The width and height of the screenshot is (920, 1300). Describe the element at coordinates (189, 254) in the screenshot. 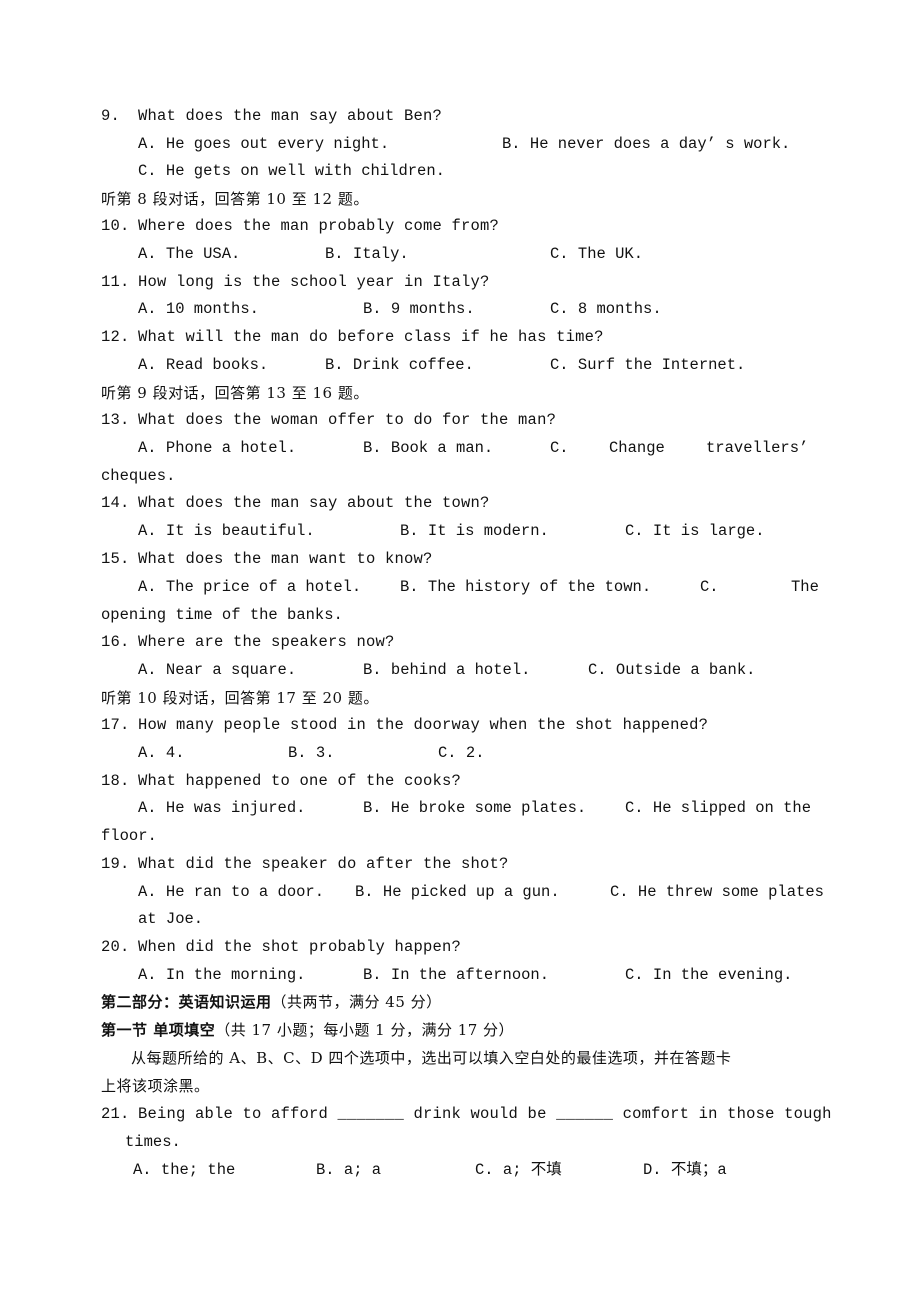

I see `option-a: A. The USA.` at that location.